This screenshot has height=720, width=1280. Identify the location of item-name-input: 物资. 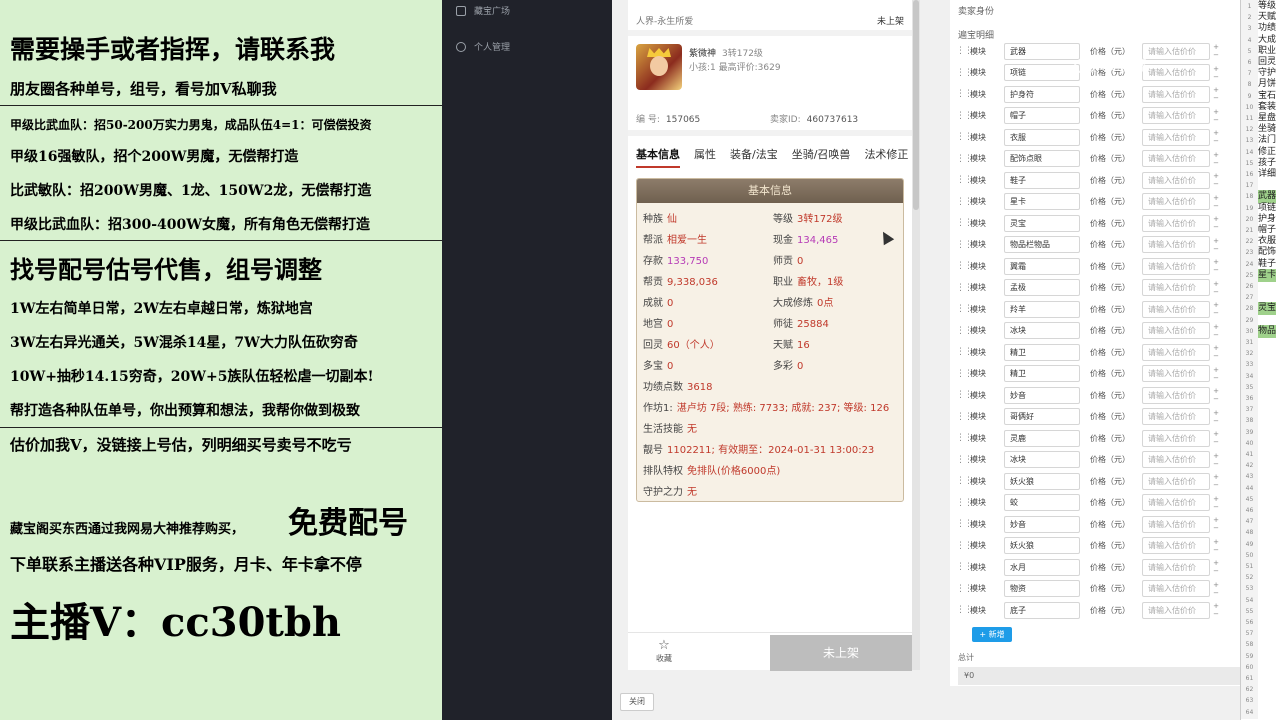
(1042, 588).